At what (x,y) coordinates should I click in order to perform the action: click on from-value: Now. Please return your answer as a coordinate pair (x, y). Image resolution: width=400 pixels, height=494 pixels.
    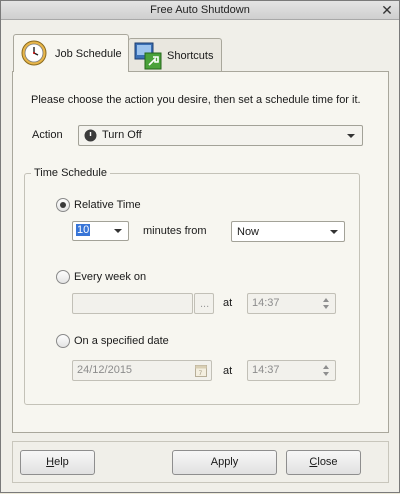
    Looking at the image, I should click on (248, 232).